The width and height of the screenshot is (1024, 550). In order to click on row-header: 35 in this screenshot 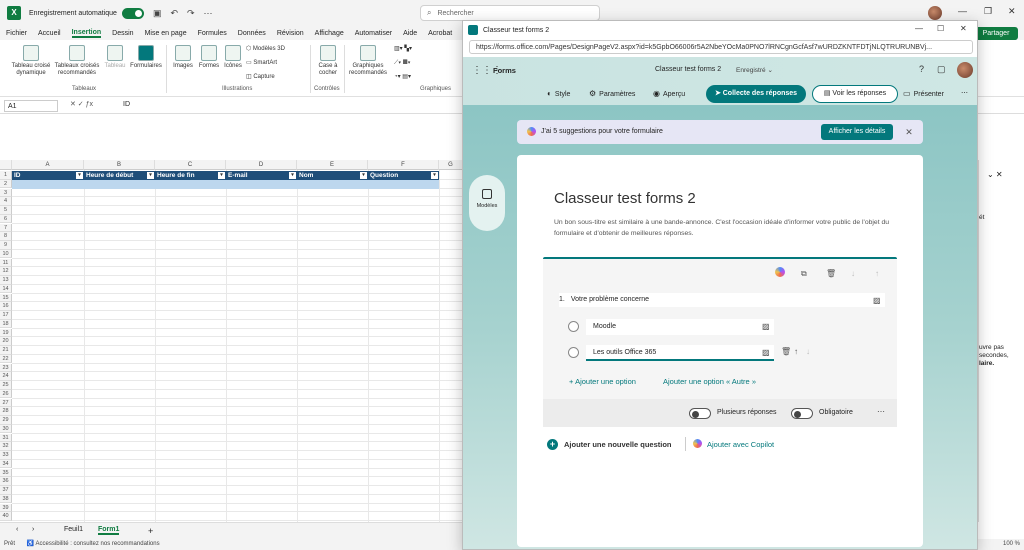, I will do `click(6, 473)`.